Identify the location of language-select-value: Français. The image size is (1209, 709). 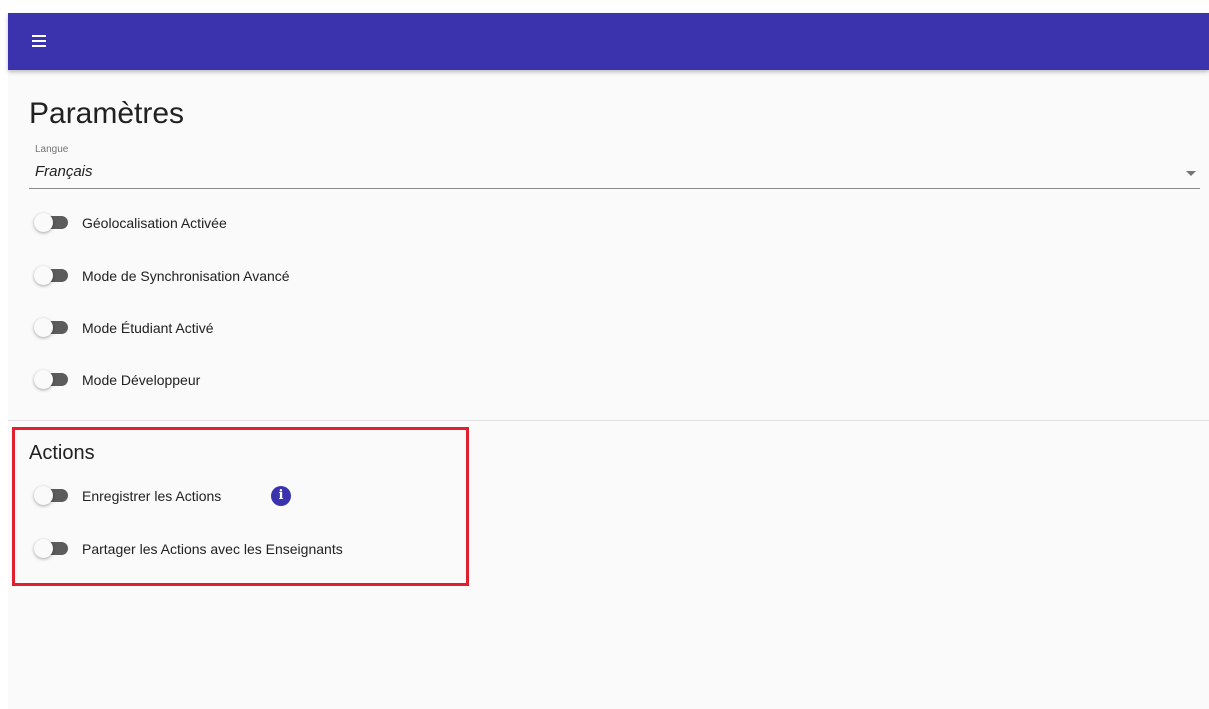
(64, 171).